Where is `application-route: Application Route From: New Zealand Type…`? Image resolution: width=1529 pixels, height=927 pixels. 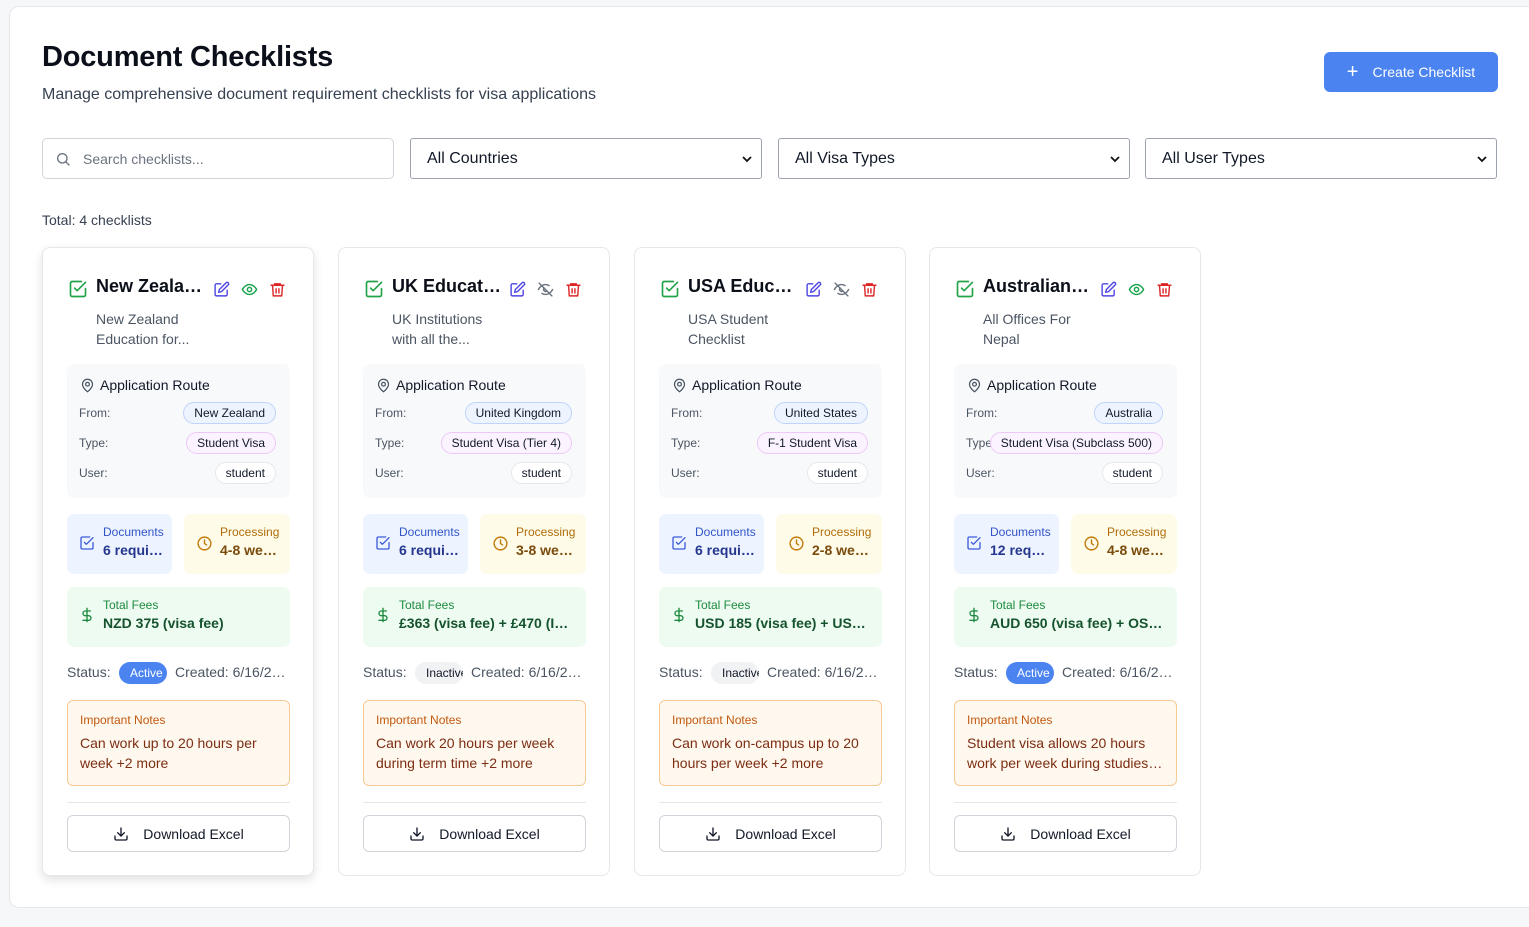 application-route: Application Route From: New Zealand Type… is located at coordinates (178, 431).